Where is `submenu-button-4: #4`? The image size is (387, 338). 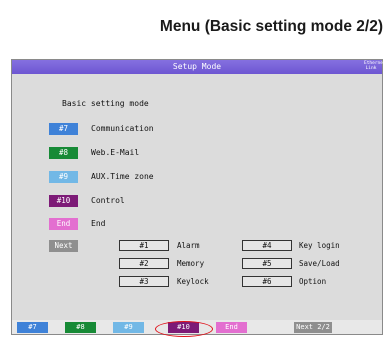
submenu-button-4: #4 is located at coordinates (267, 245).